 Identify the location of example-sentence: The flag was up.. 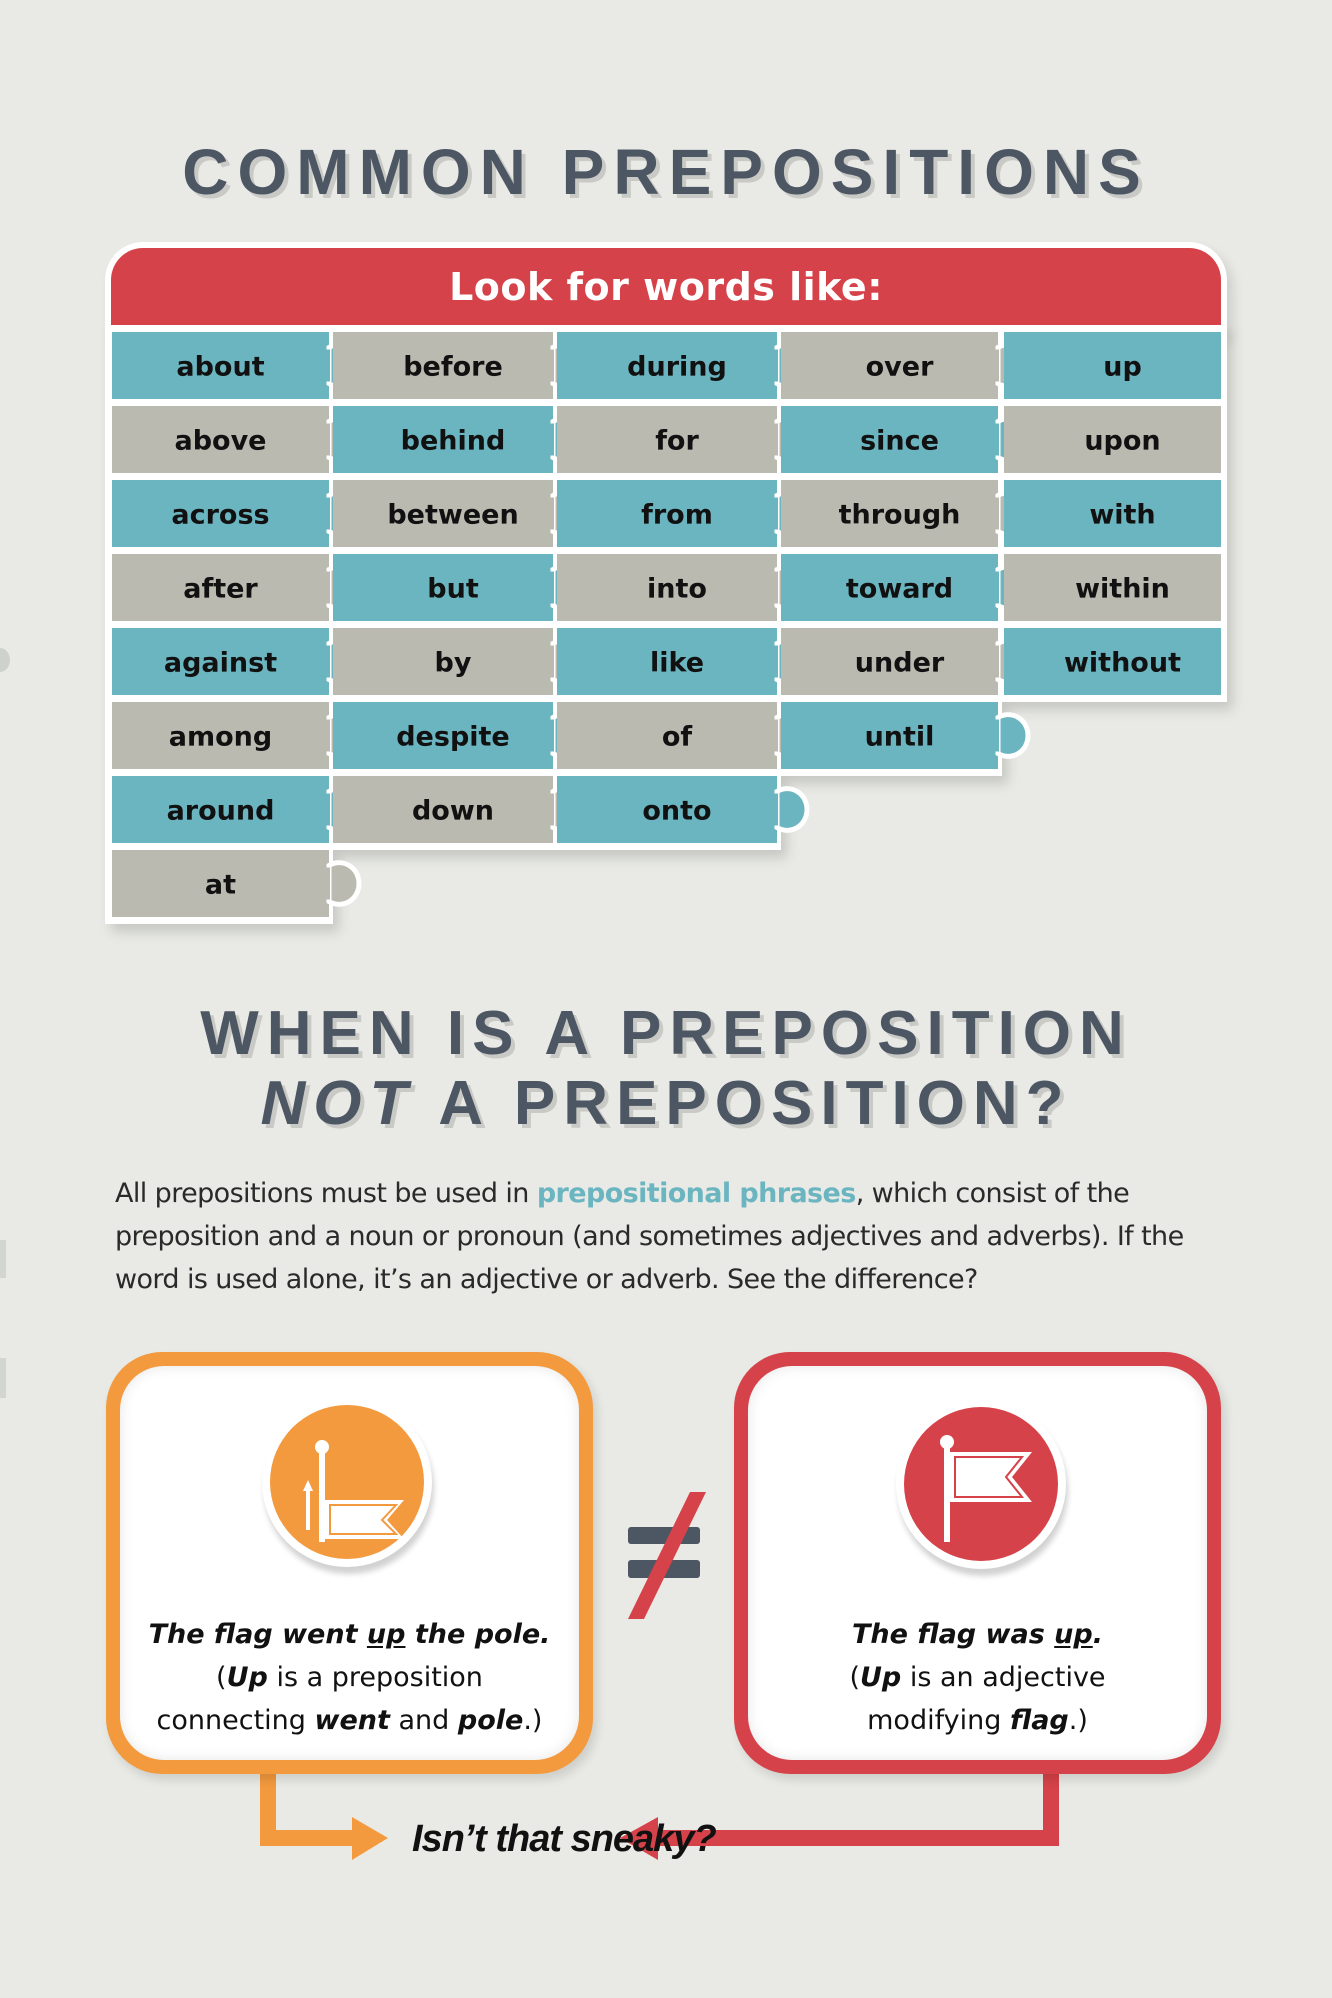
(977, 1634).